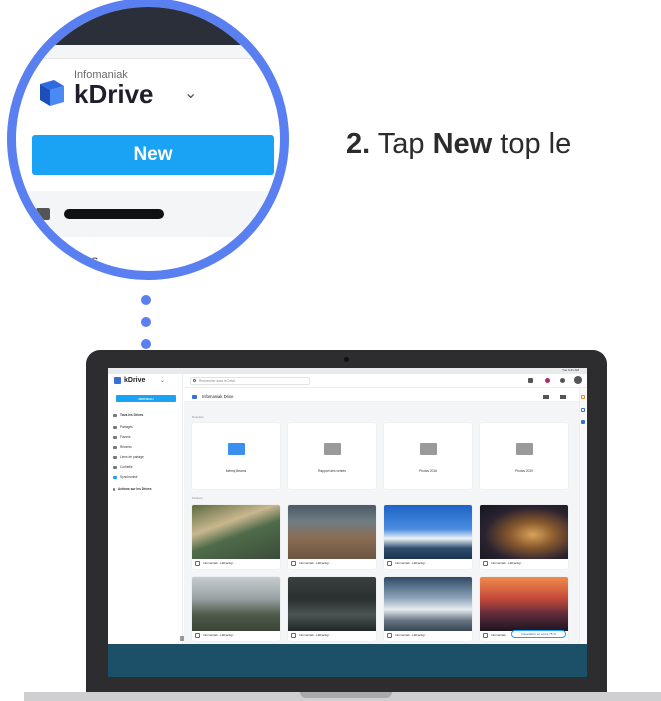  What do you see at coordinates (126, 447) in the screenshot?
I see `sidebar-item-label: Récents` at bounding box center [126, 447].